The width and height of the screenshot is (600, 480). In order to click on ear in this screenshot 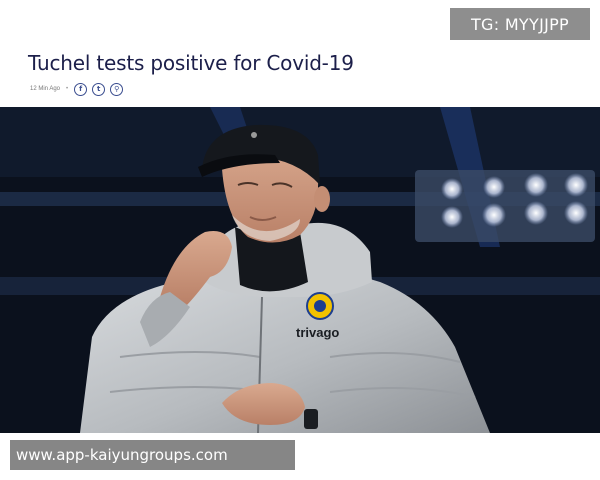, I will do `click(322, 199)`.